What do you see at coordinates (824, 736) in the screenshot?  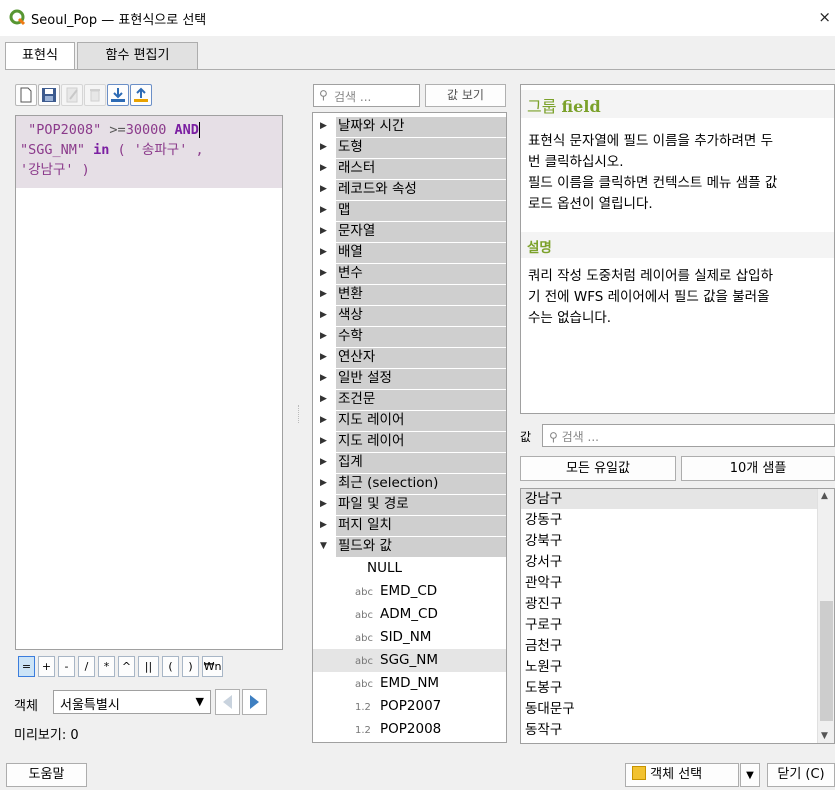 I see `scroll-down-icon: ▼` at bounding box center [824, 736].